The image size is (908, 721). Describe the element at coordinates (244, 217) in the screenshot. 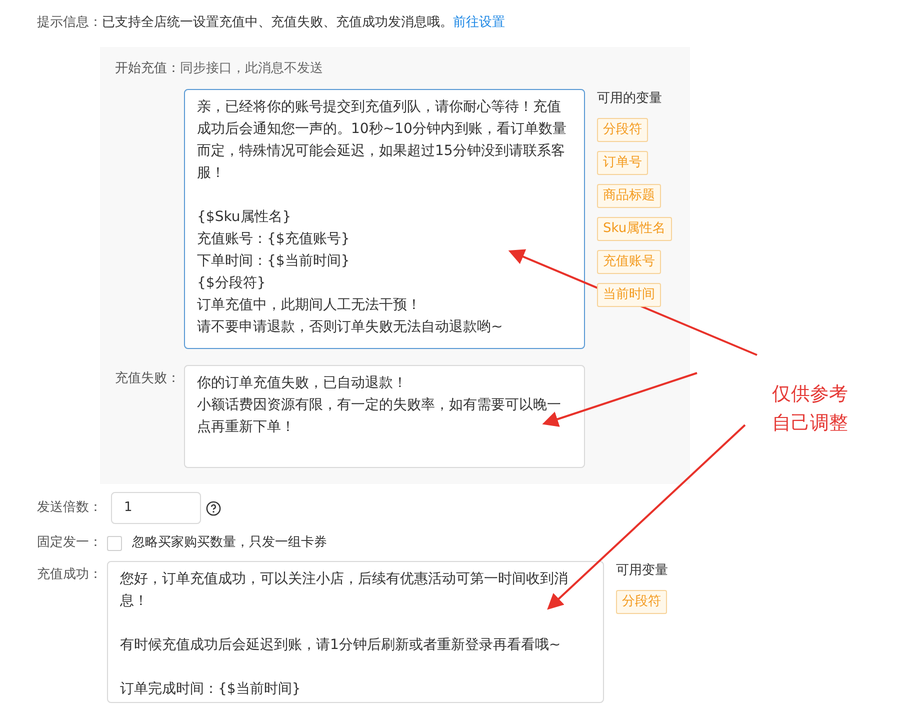

I see `message-line: {$Sku属性名}` at that location.